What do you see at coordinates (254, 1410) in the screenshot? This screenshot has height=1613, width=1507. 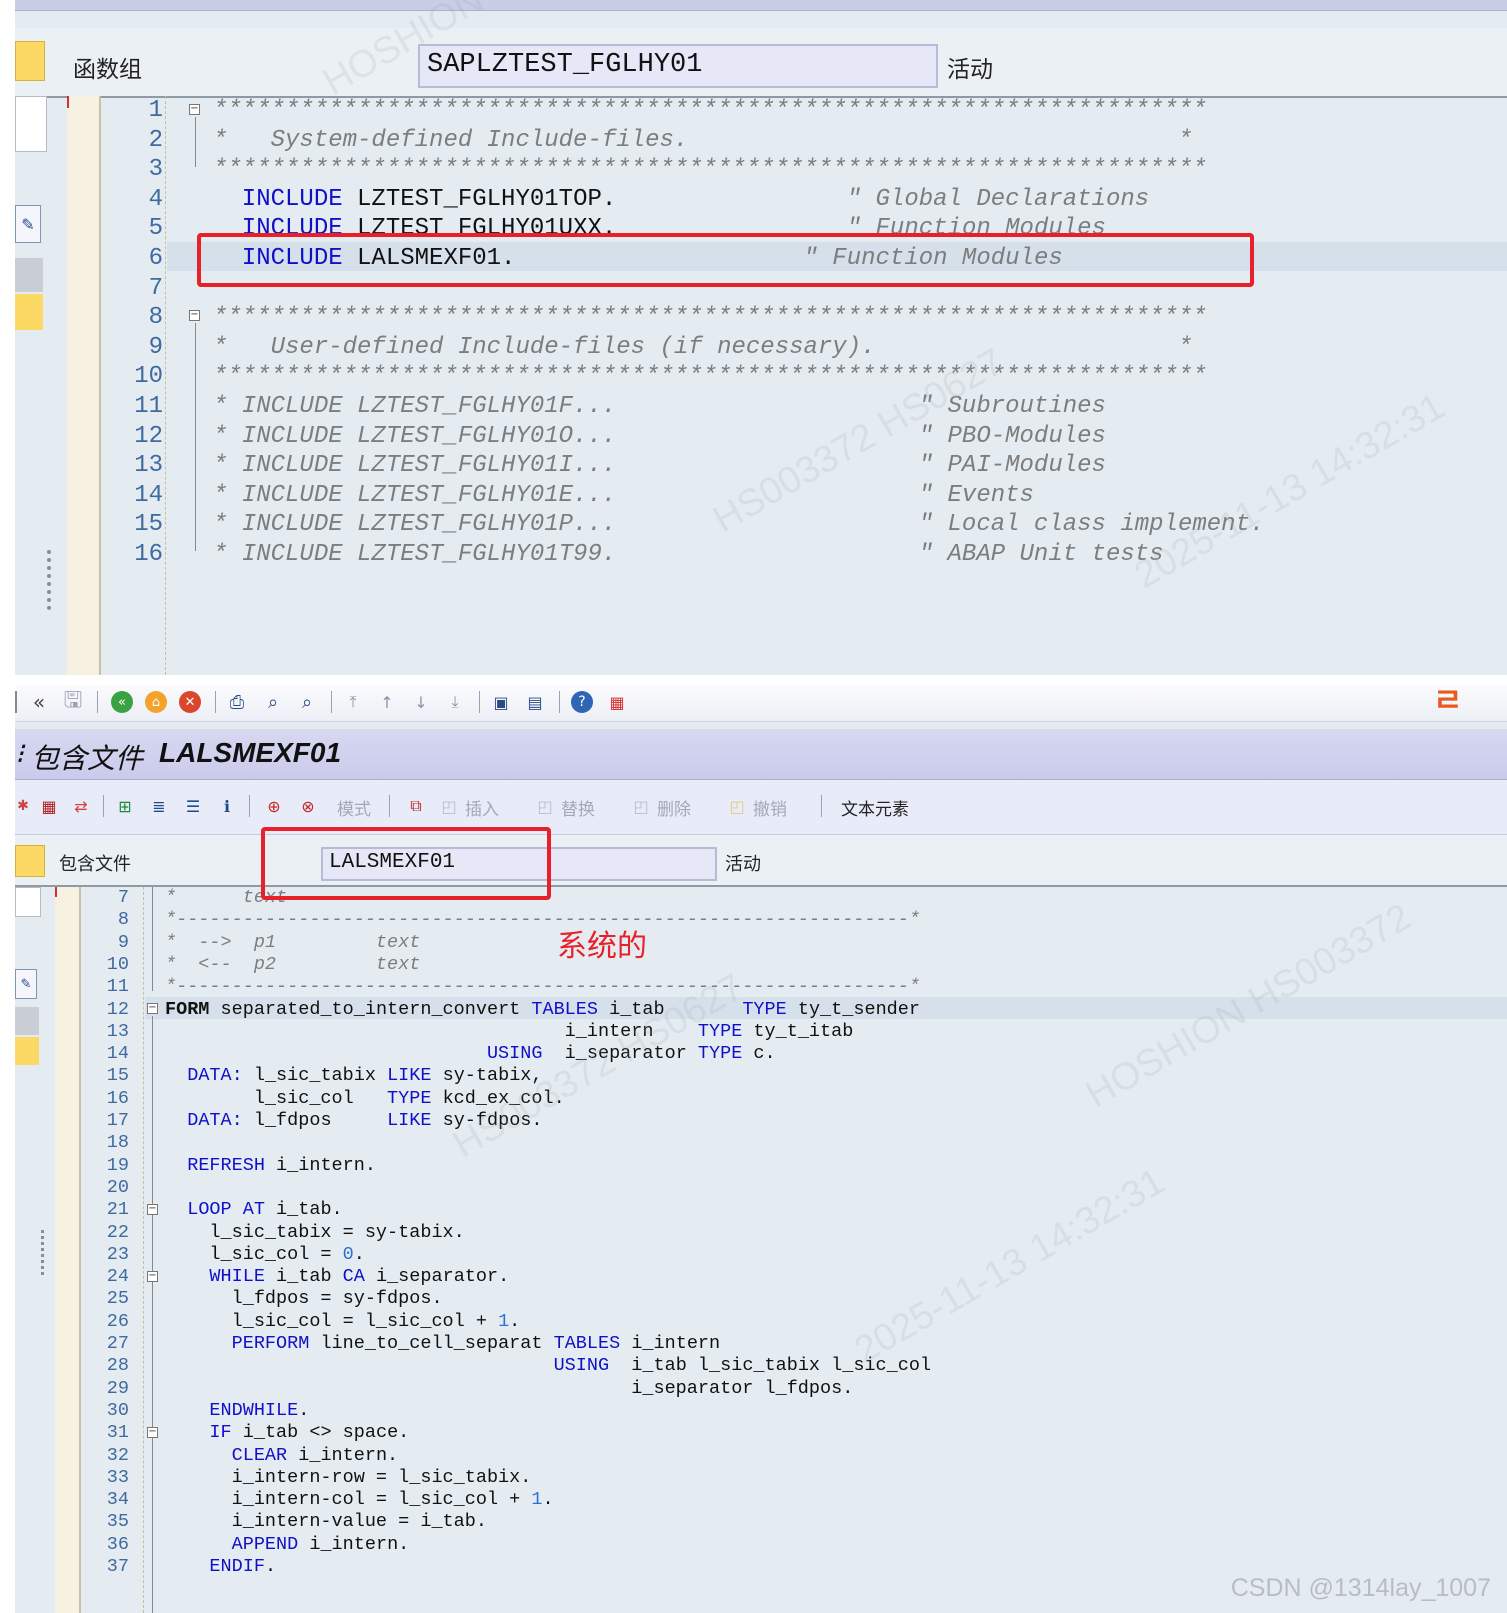 I see `code-keyword: ENDWHILE` at bounding box center [254, 1410].